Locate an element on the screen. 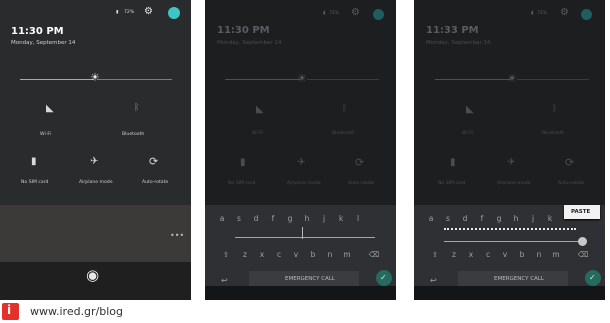 This screenshot has height=323, width=610. brightness-slider-fill is located at coordinates (57, 80).